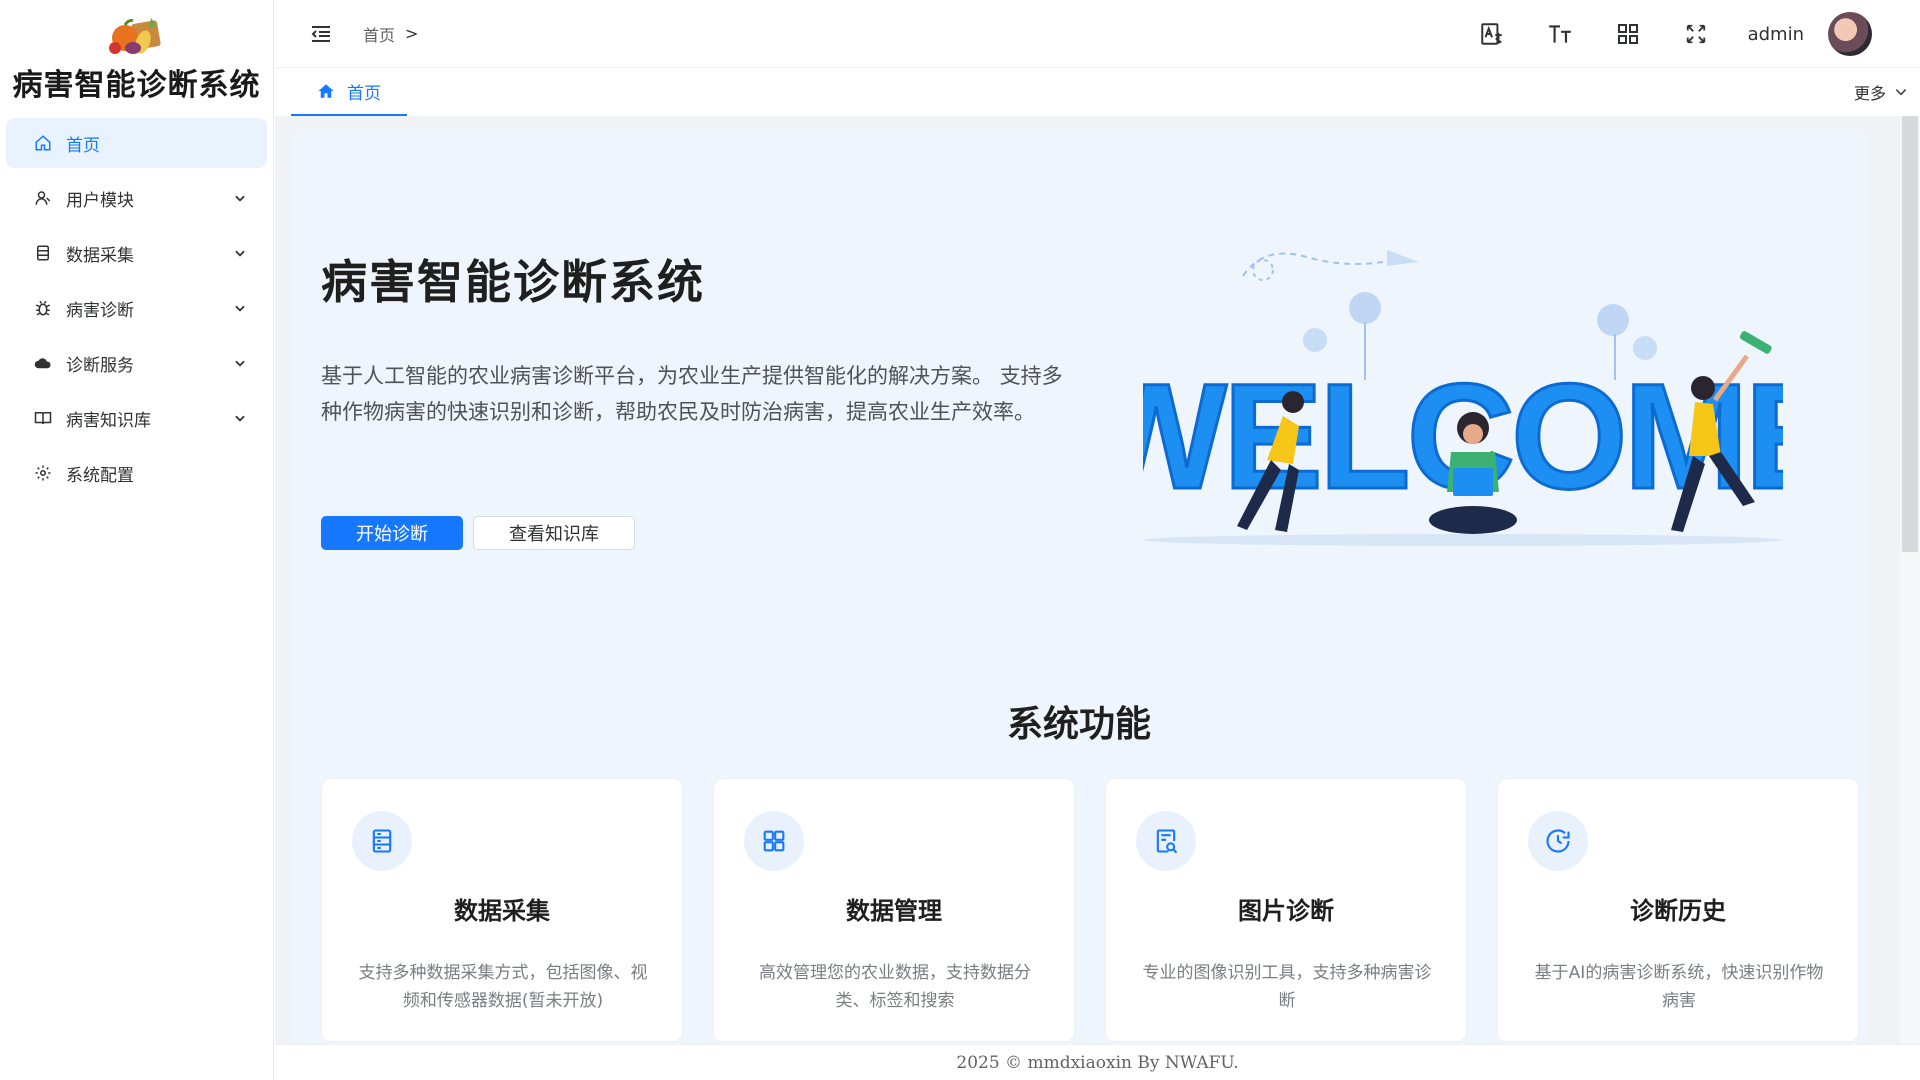 This screenshot has height=1080, width=1920. What do you see at coordinates (1776, 34) in the screenshot?
I see `username-label: admin` at bounding box center [1776, 34].